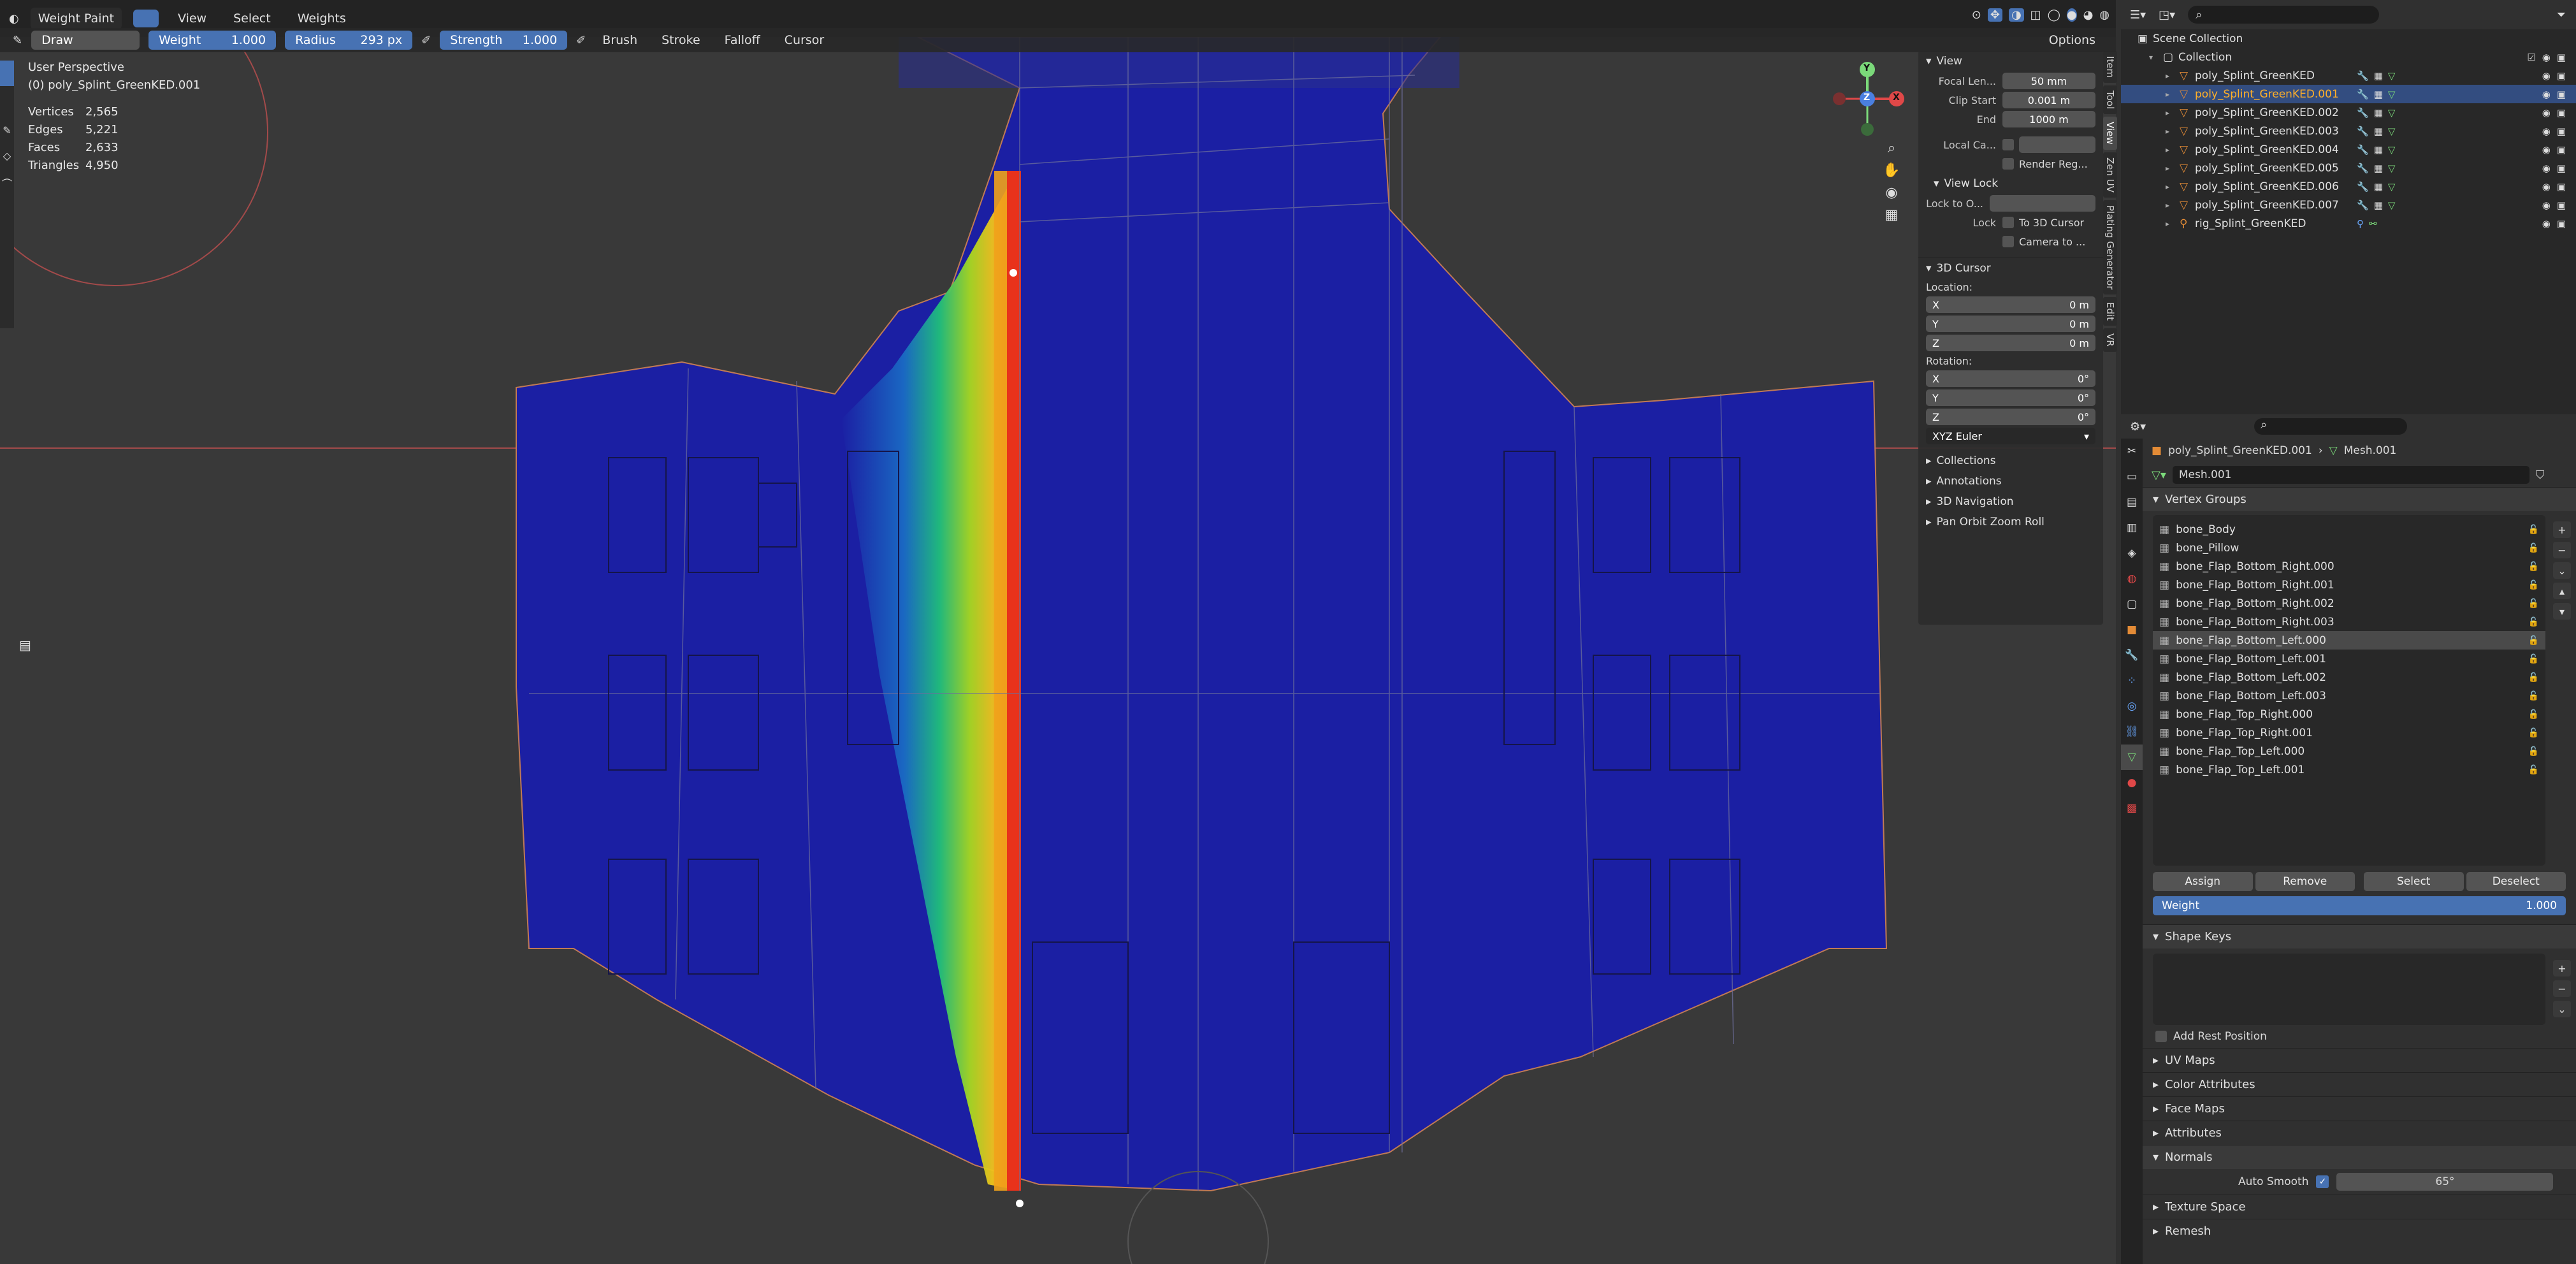  What do you see at coordinates (2132, 757) in the screenshot?
I see `data-tab-icon: ▽` at bounding box center [2132, 757].